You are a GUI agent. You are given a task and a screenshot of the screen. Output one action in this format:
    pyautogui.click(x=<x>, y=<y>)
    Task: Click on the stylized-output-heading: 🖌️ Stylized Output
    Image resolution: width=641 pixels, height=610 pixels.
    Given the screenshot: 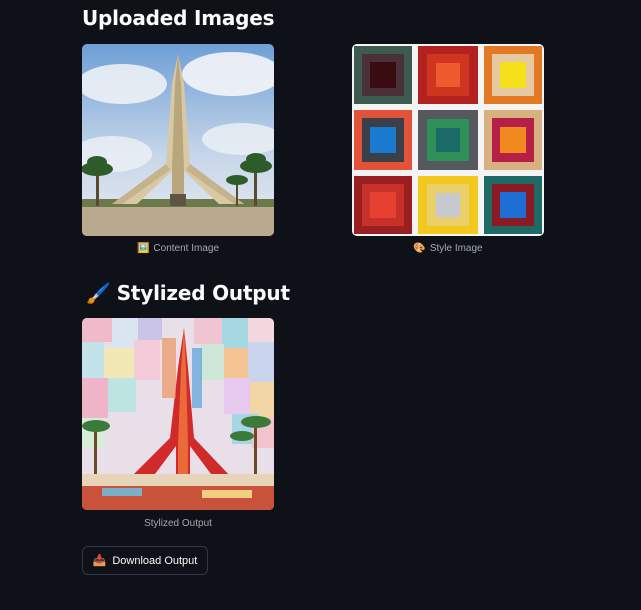 What is the action you would take?
    pyautogui.click(x=188, y=293)
    